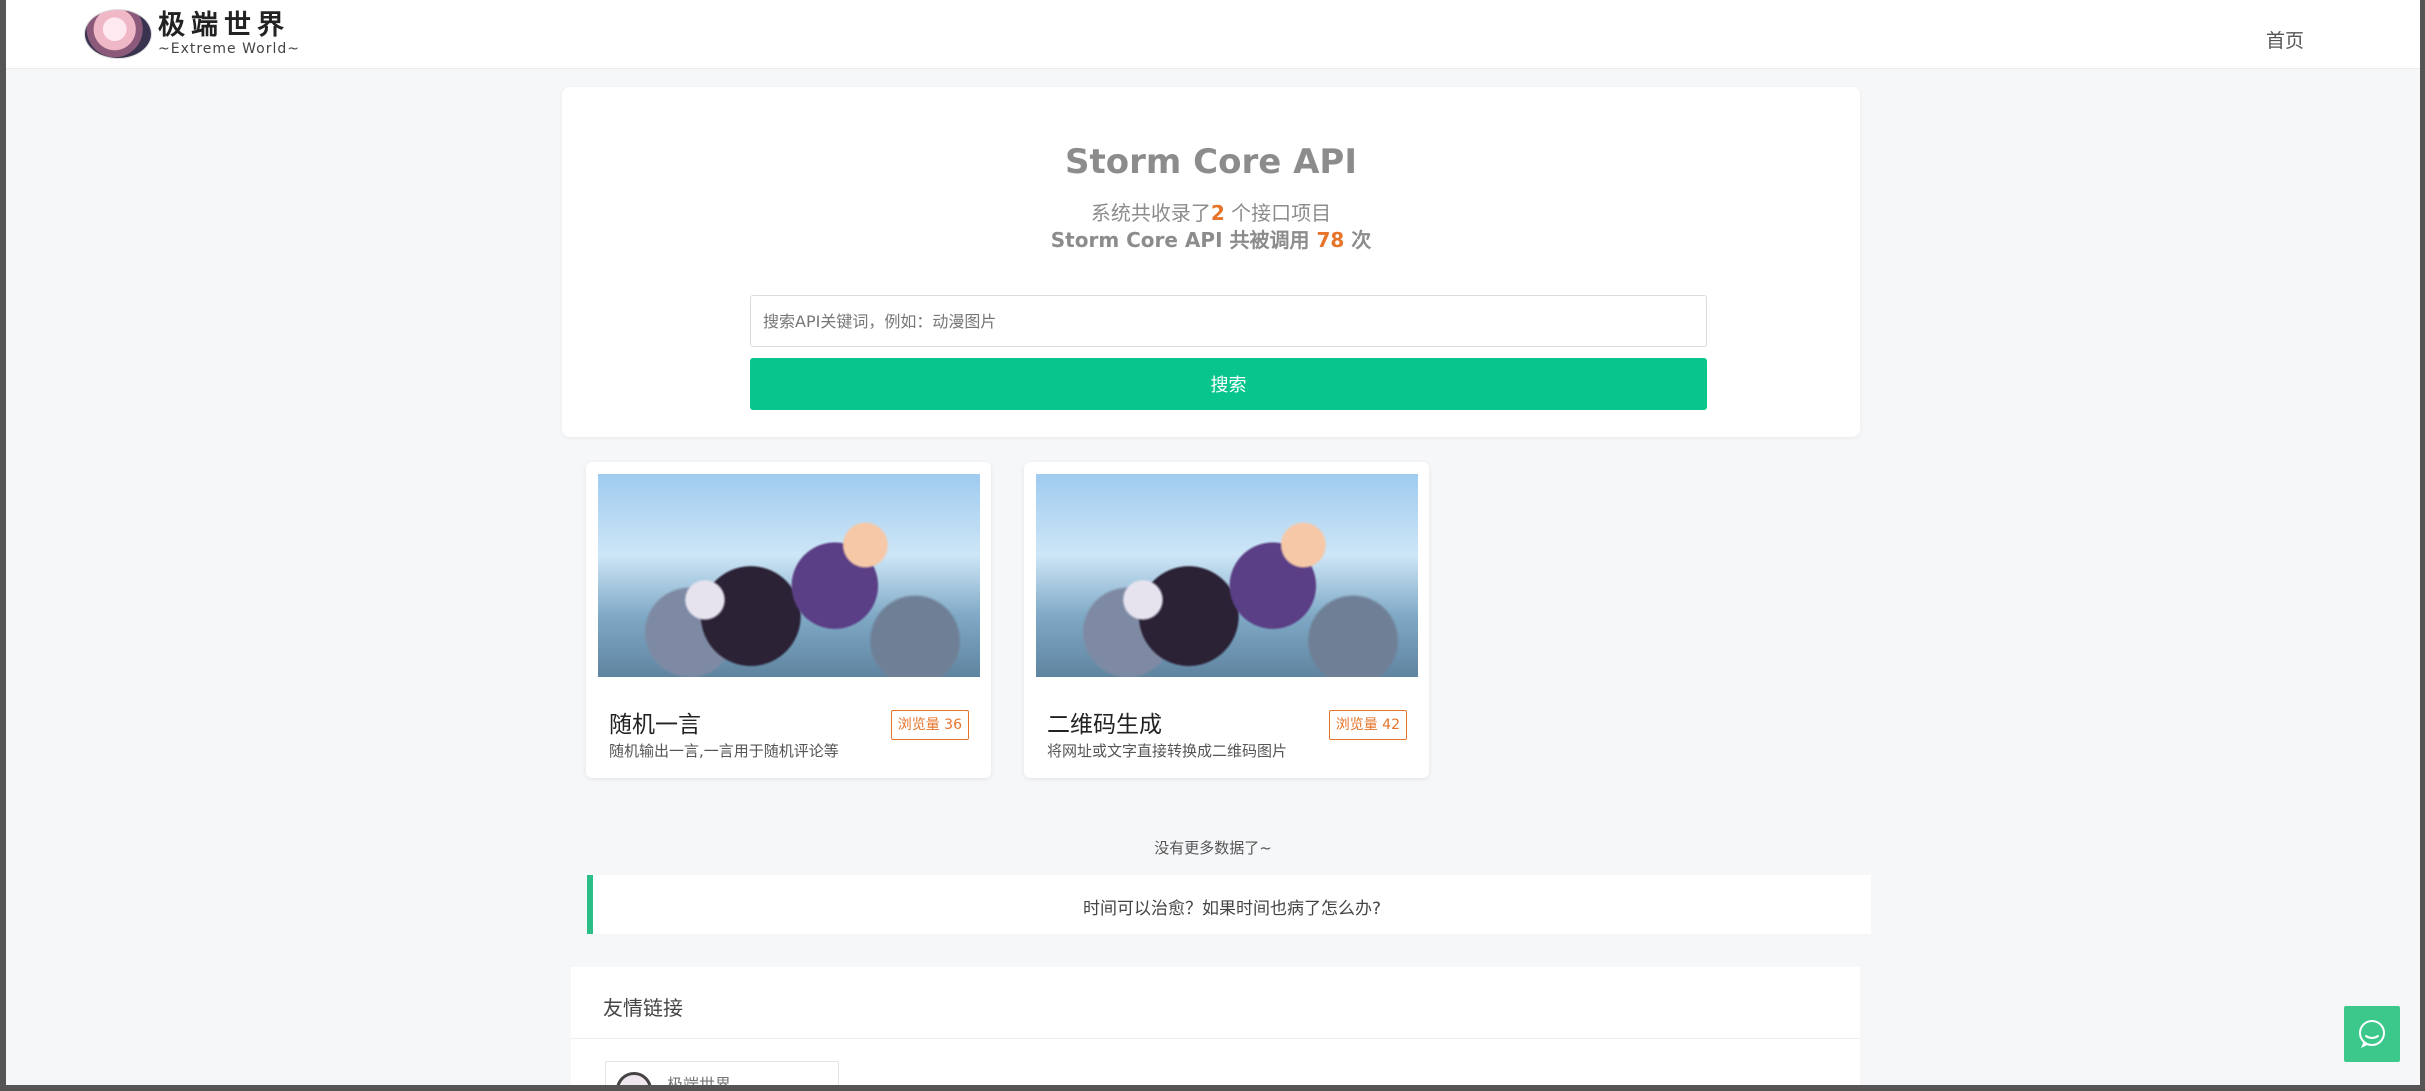  I want to click on friend-link-item: 极端世界, so click(722, 1073).